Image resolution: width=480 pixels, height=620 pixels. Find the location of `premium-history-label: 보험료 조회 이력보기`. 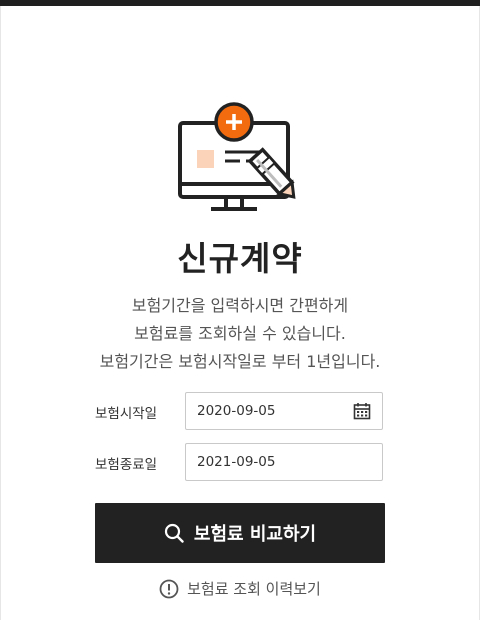

premium-history-label: 보험료 조회 이력보기 is located at coordinates (254, 589).